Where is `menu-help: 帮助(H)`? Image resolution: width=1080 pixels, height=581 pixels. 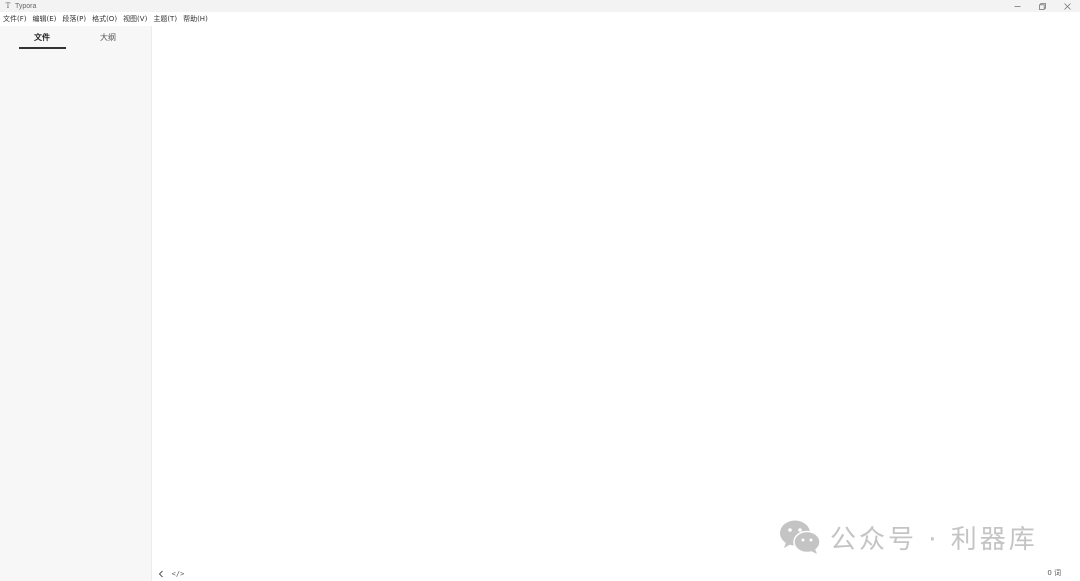 menu-help: 帮助(H) is located at coordinates (195, 19).